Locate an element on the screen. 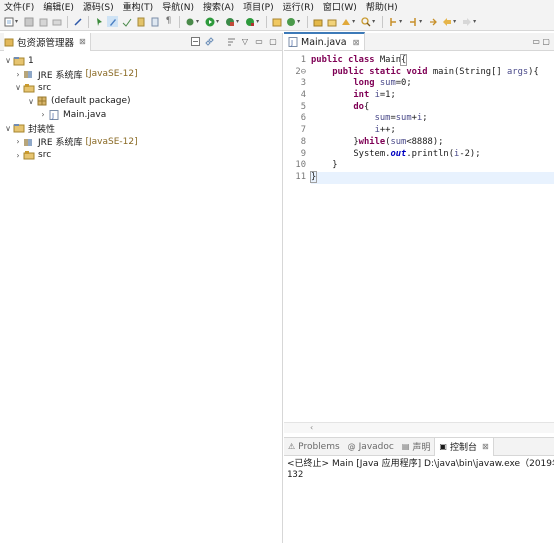 Image resolution: width=554 pixels, height=543 pixels. skip-breakpoints-icon is located at coordinates (77, 21).